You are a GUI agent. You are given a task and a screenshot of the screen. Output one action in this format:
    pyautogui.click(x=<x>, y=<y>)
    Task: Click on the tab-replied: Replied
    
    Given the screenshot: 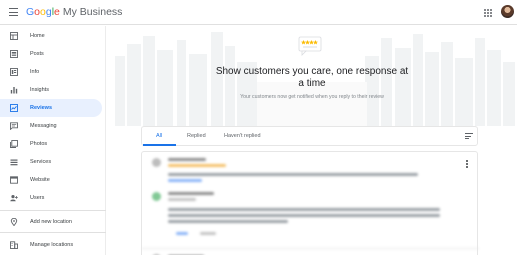 What is the action you would take?
    pyautogui.click(x=196, y=136)
    